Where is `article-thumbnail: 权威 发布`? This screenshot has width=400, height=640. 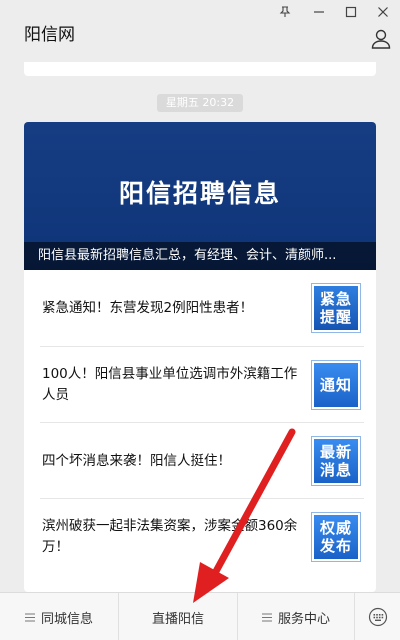
article-thumbnail: 权威 发布 is located at coordinates (336, 537).